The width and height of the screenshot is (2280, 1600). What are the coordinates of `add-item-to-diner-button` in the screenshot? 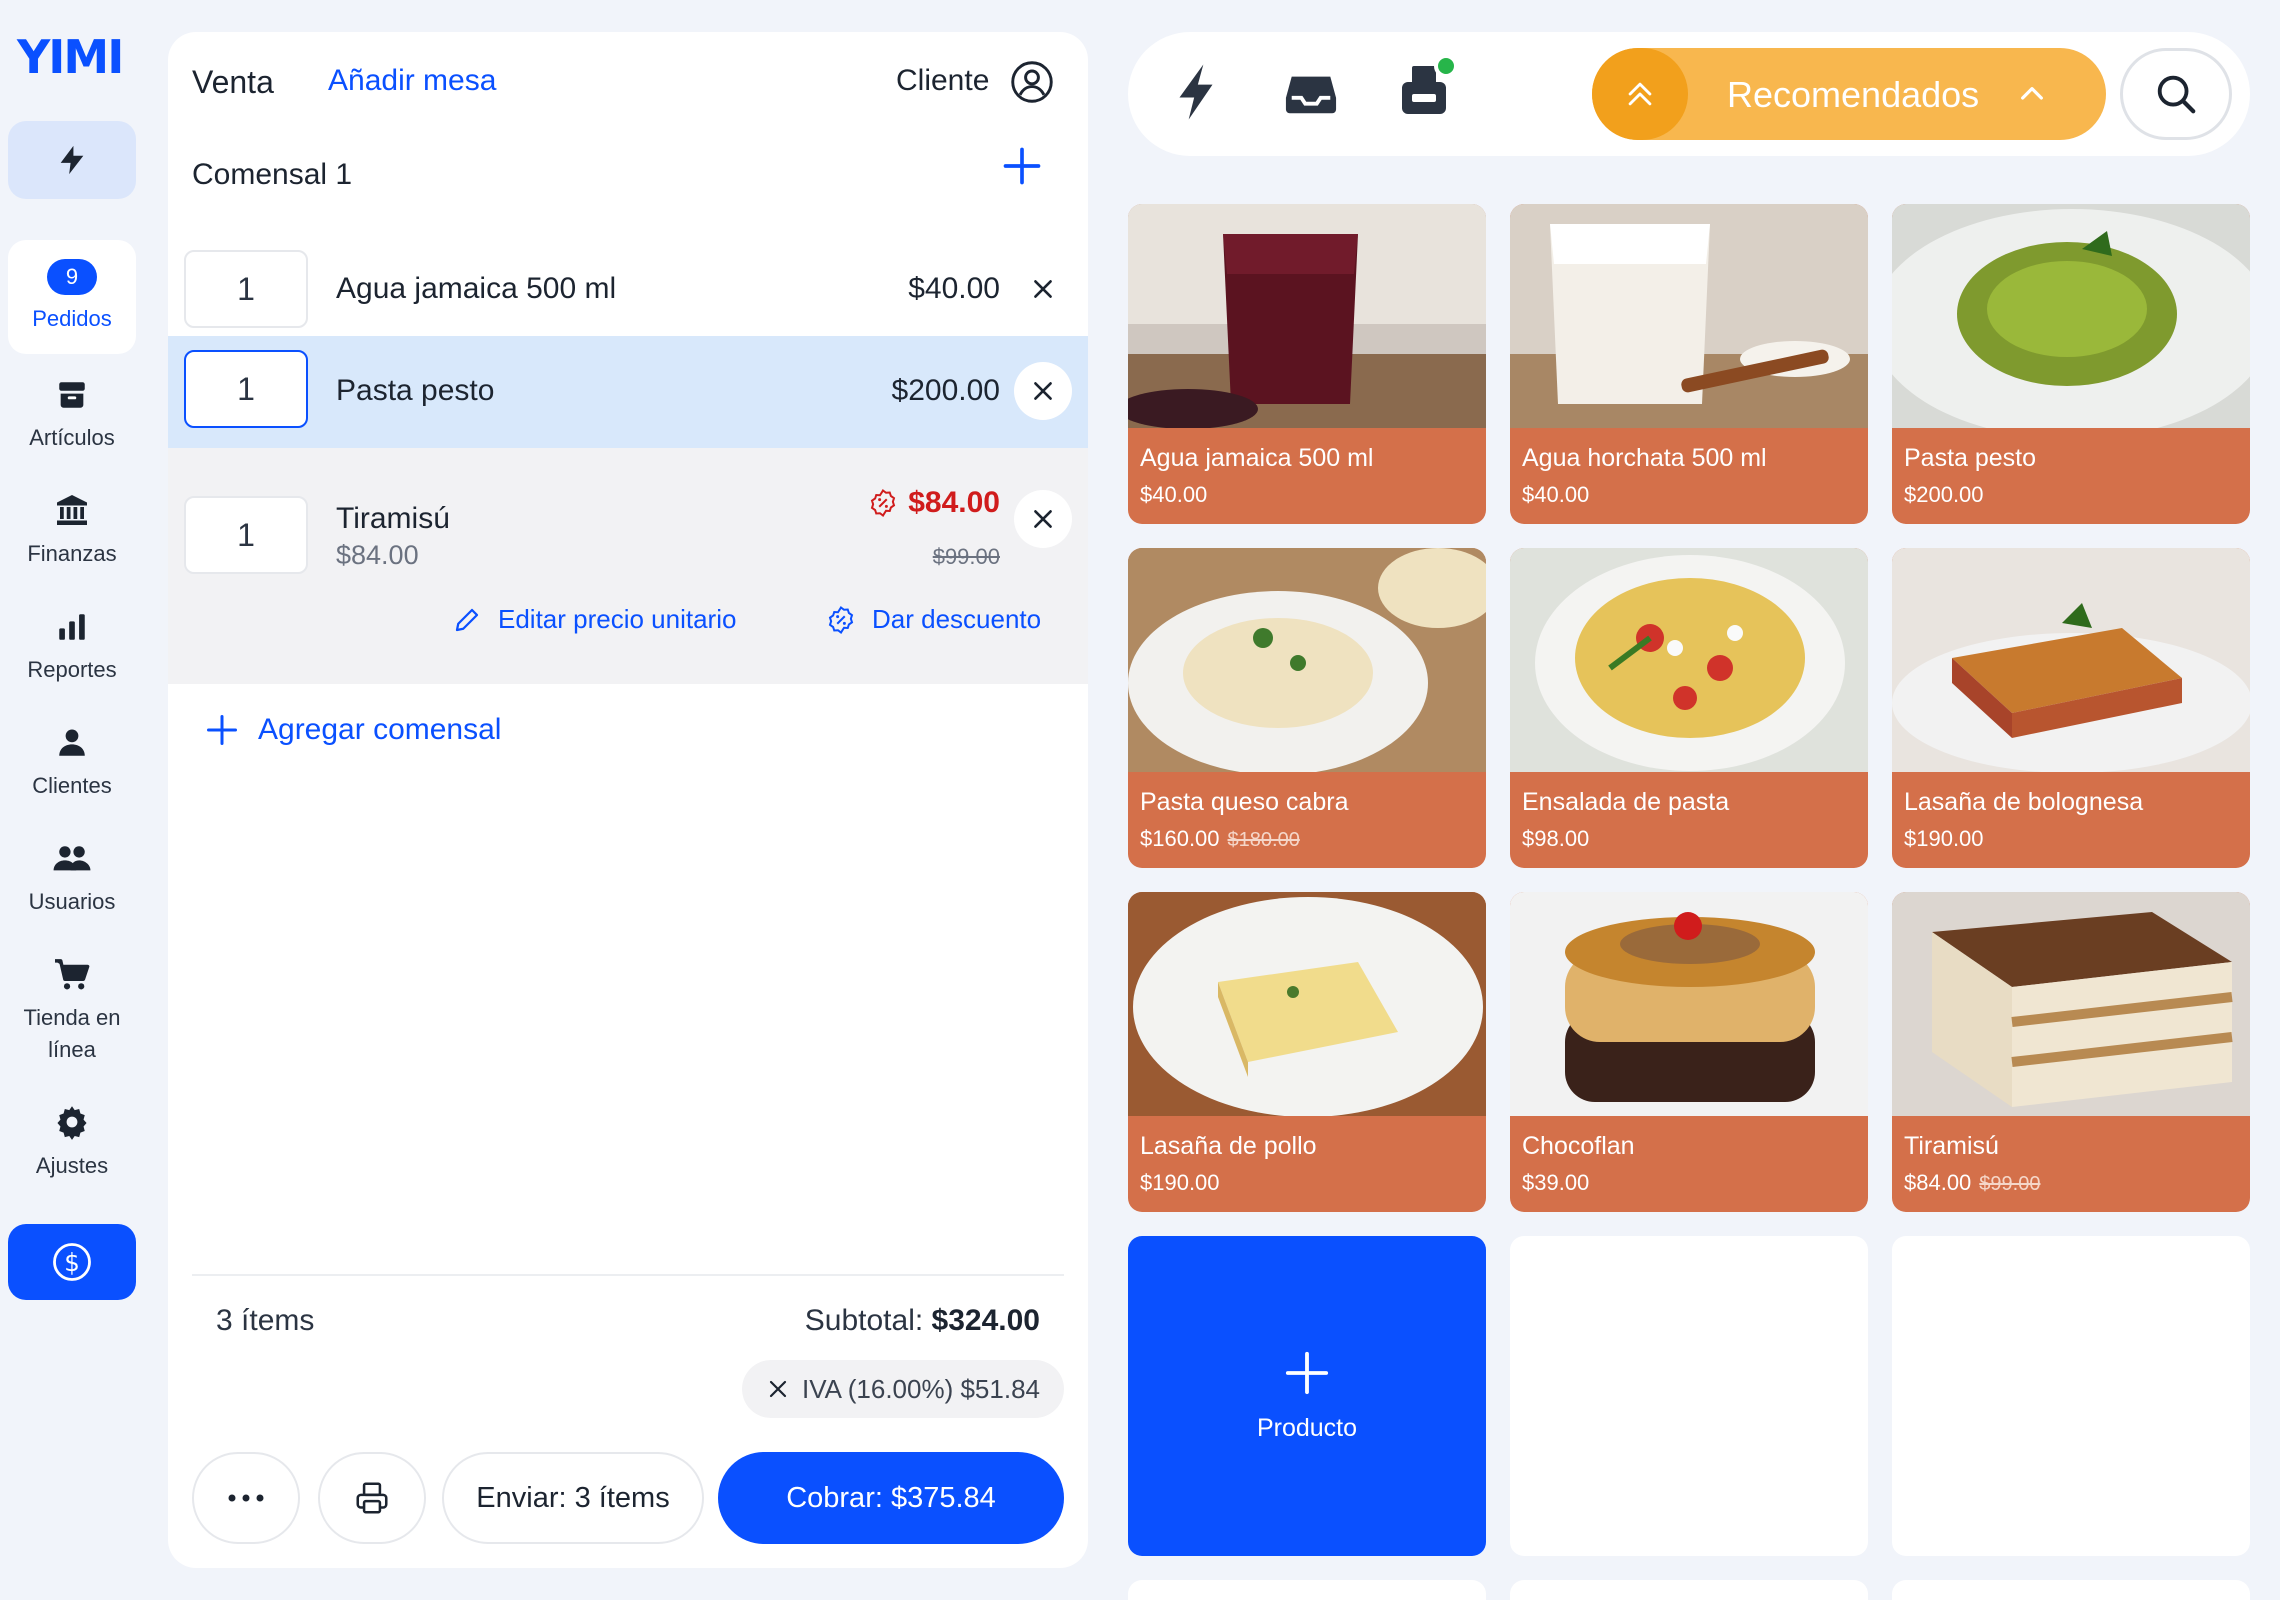 It's located at (1022, 168).